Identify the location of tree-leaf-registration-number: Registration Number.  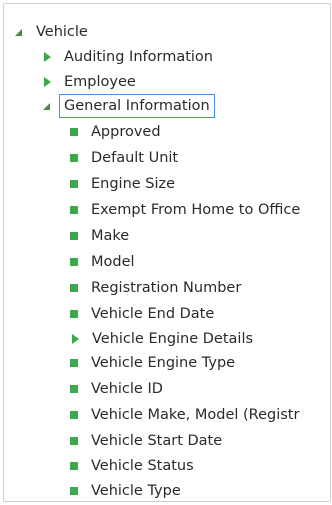
(155, 288).